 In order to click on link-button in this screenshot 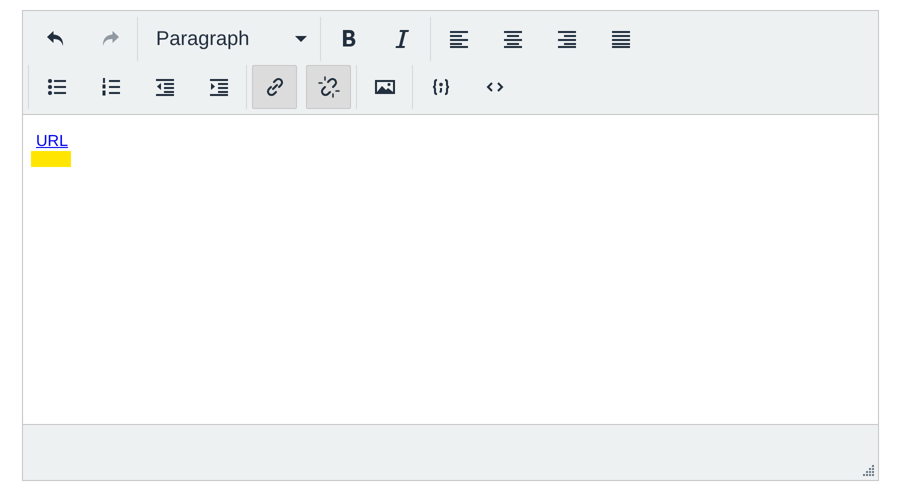, I will do `click(274, 87)`.